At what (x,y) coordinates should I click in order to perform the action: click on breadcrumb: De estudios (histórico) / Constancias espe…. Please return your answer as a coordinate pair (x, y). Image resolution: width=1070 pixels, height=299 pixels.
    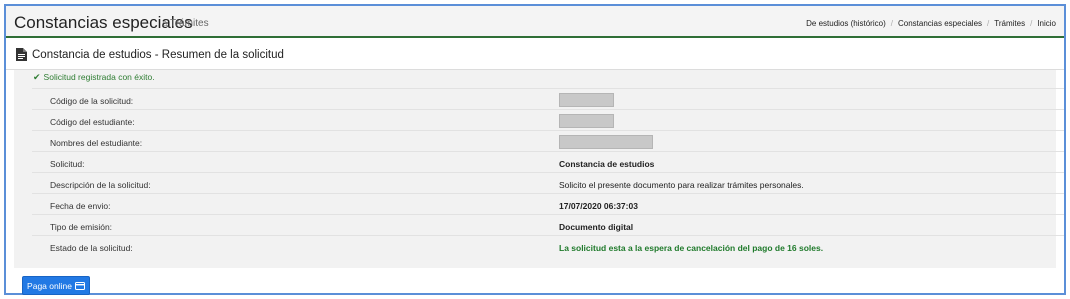
    Looking at the image, I should click on (931, 23).